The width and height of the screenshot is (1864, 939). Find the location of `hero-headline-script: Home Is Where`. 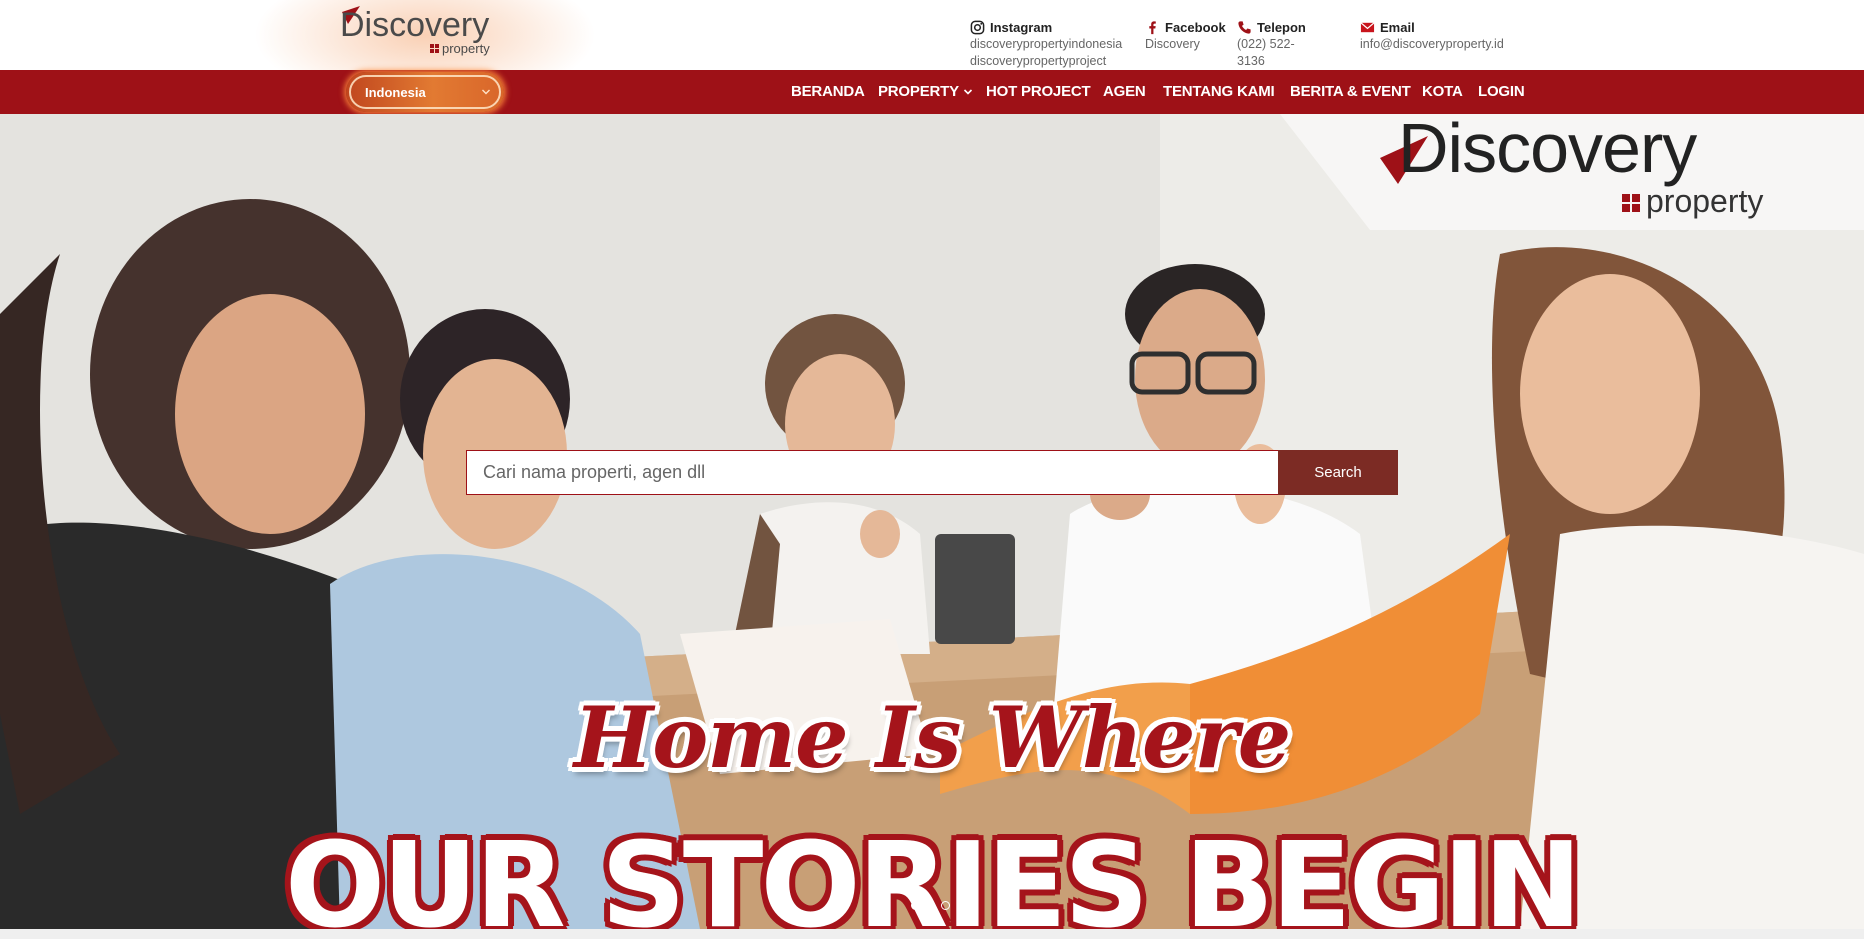

hero-headline-script: Home Is Where is located at coordinates (932, 737).